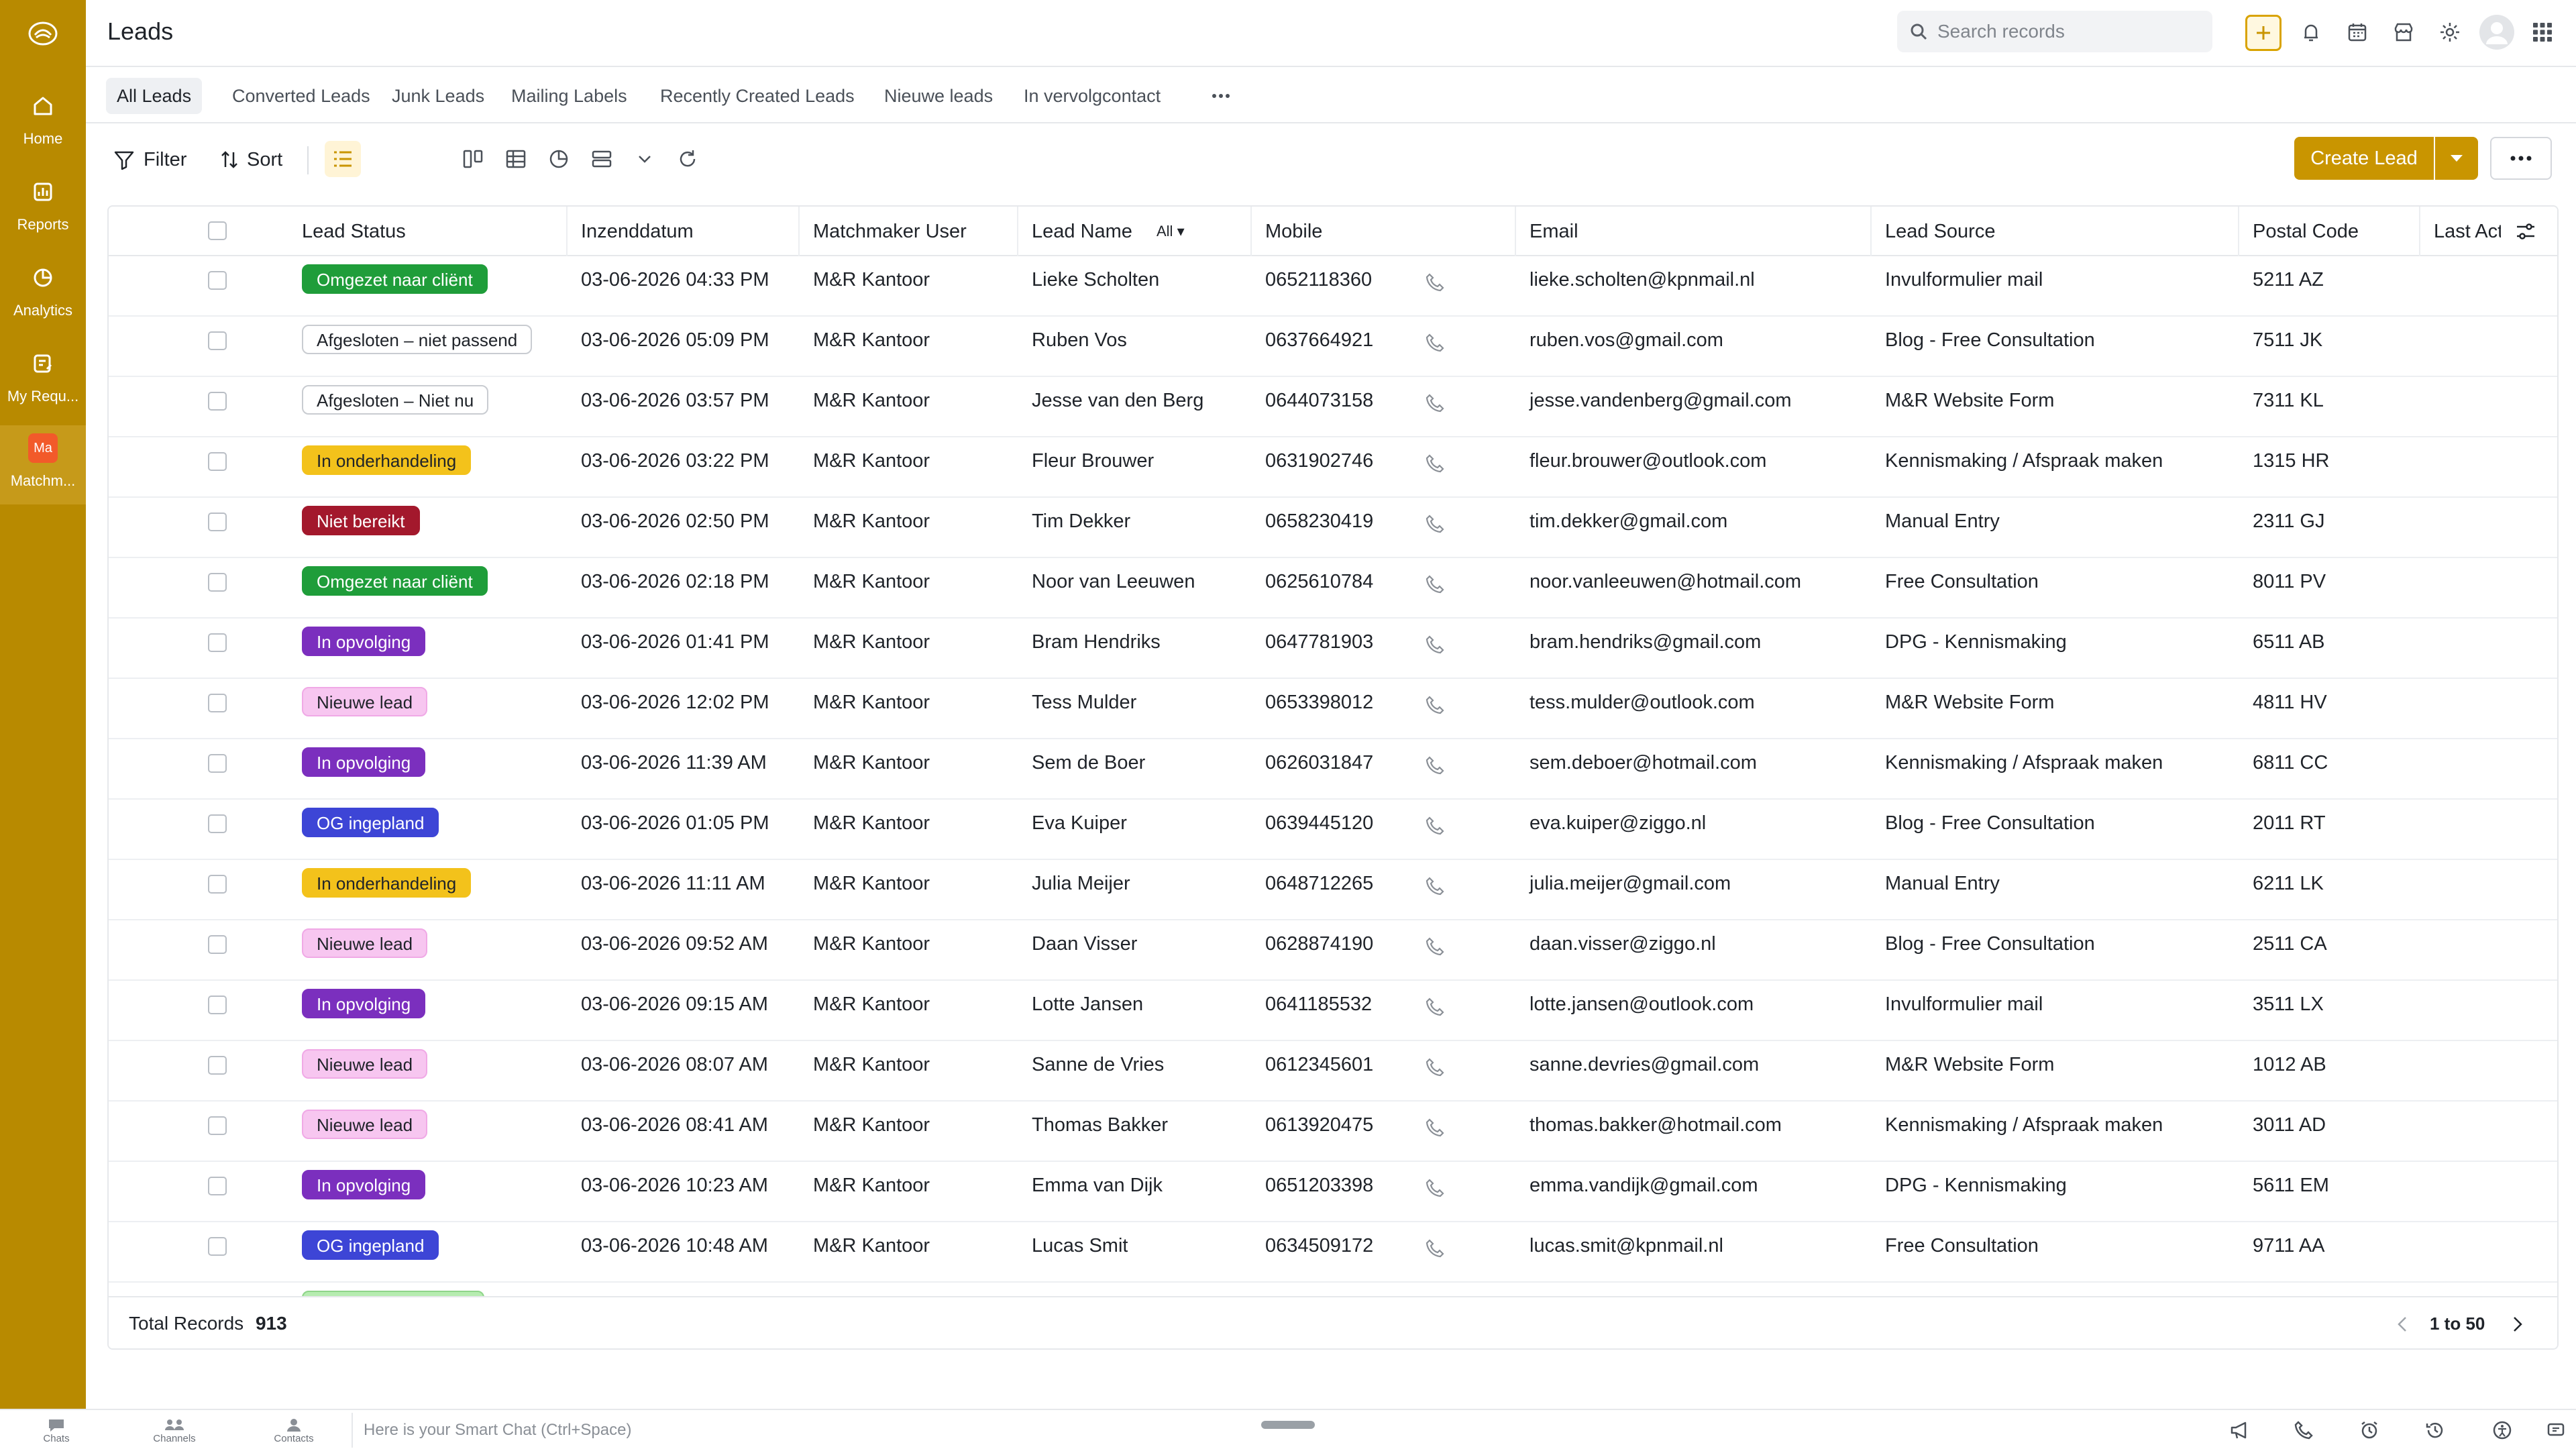 Image resolution: width=2576 pixels, height=1449 pixels. What do you see at coordinates (1089, 649) in the screenshot?
I see `cell-name: Bram Hendriks` at bounding box center [1089, 649].